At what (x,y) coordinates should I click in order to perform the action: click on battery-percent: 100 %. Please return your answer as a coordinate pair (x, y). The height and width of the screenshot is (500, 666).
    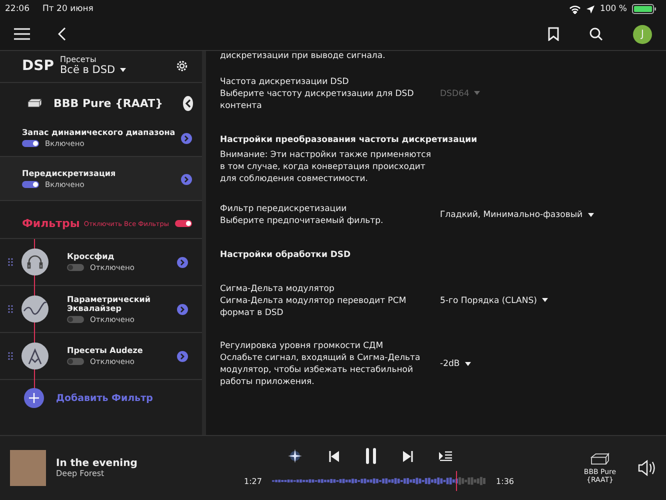
    Looking at the image, I should click on (613, 9).